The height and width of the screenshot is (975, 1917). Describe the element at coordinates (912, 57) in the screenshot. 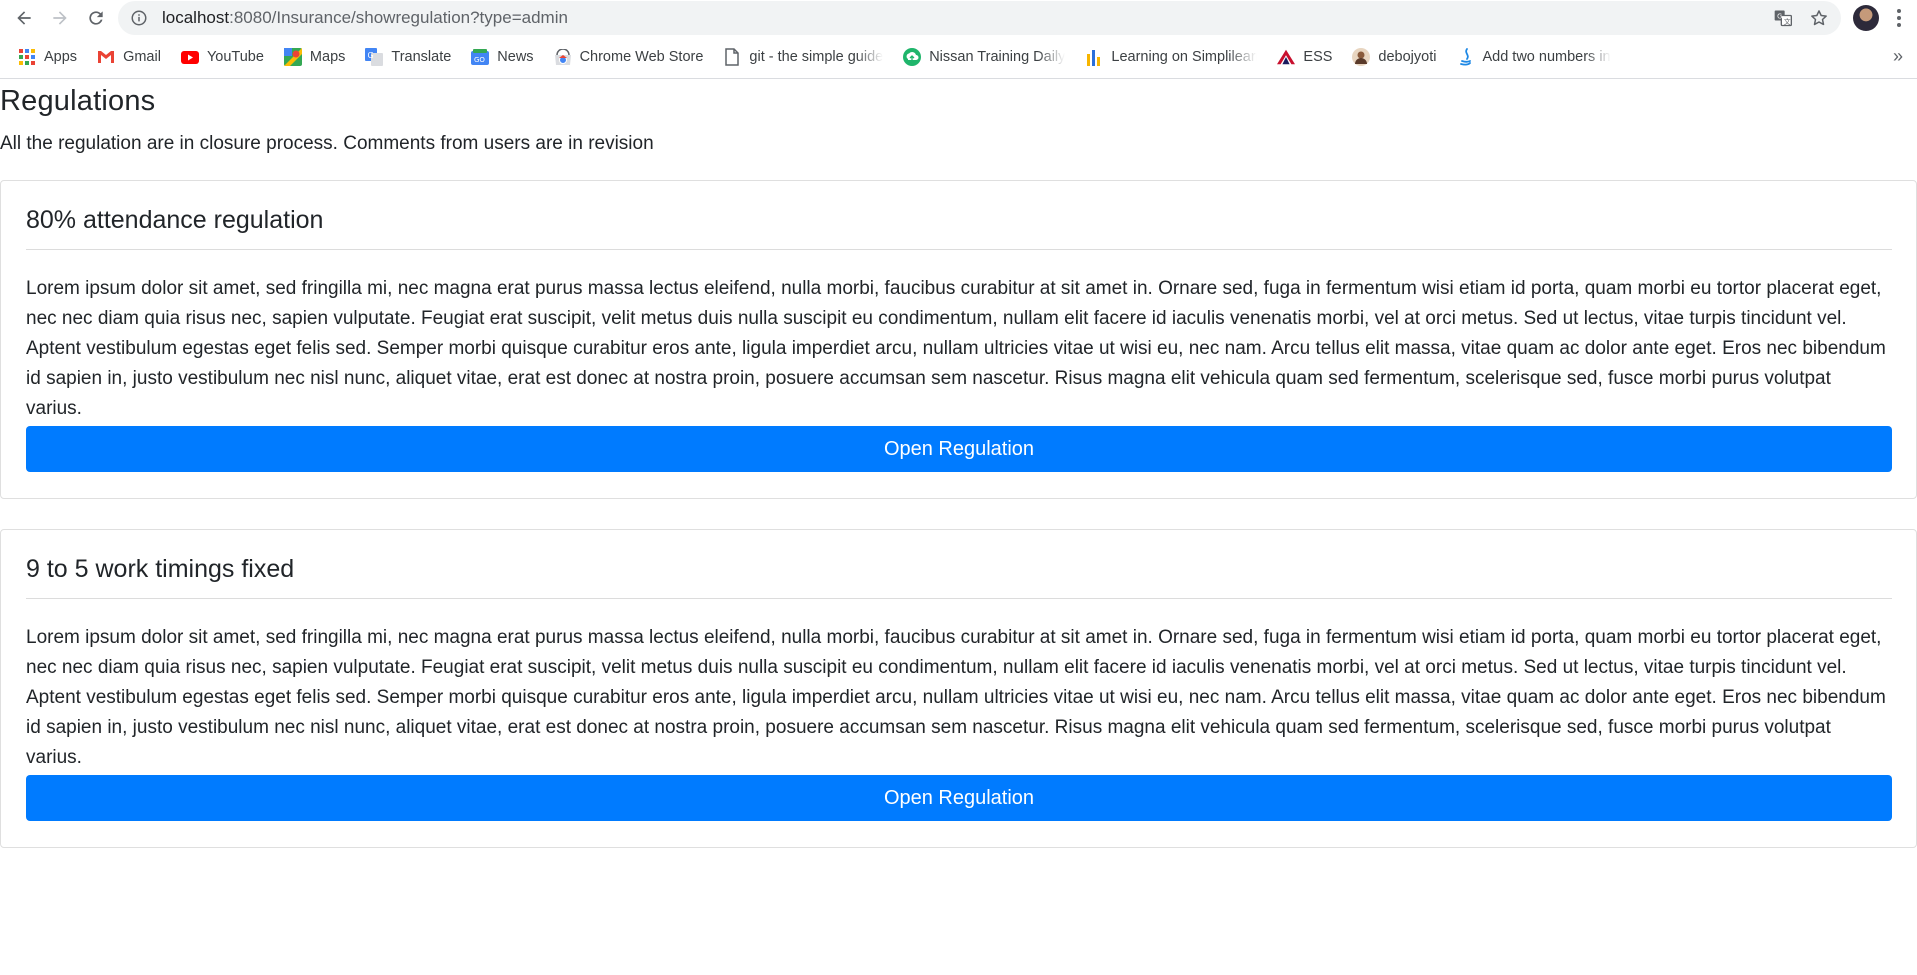

I see `cloud-upload-icon` at that location.